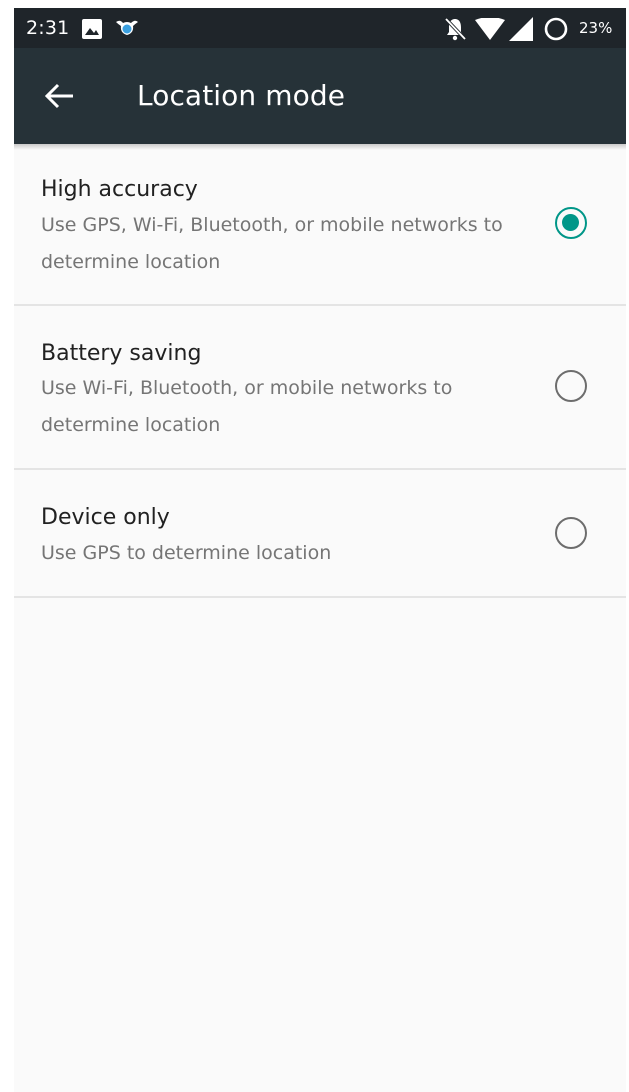 The height and width of the screenshot is (1092, 629). I want to click on option-title: Device only, so click(105, 517).